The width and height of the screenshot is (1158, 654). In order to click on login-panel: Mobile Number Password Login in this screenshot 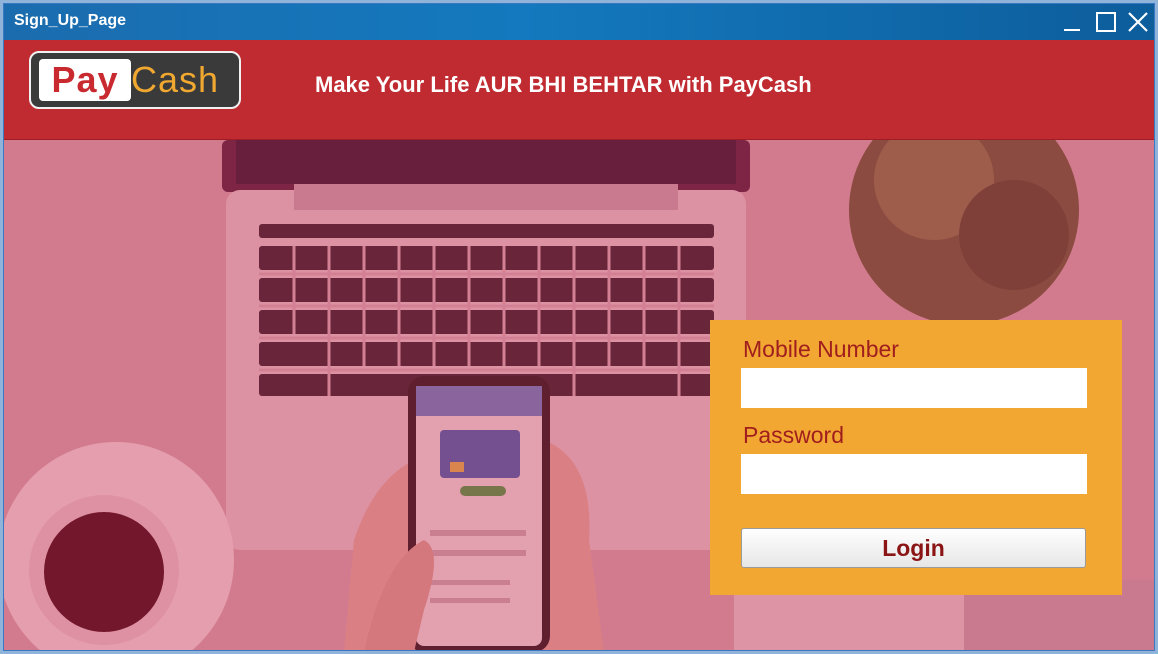, I will do `click(916, 457)`.